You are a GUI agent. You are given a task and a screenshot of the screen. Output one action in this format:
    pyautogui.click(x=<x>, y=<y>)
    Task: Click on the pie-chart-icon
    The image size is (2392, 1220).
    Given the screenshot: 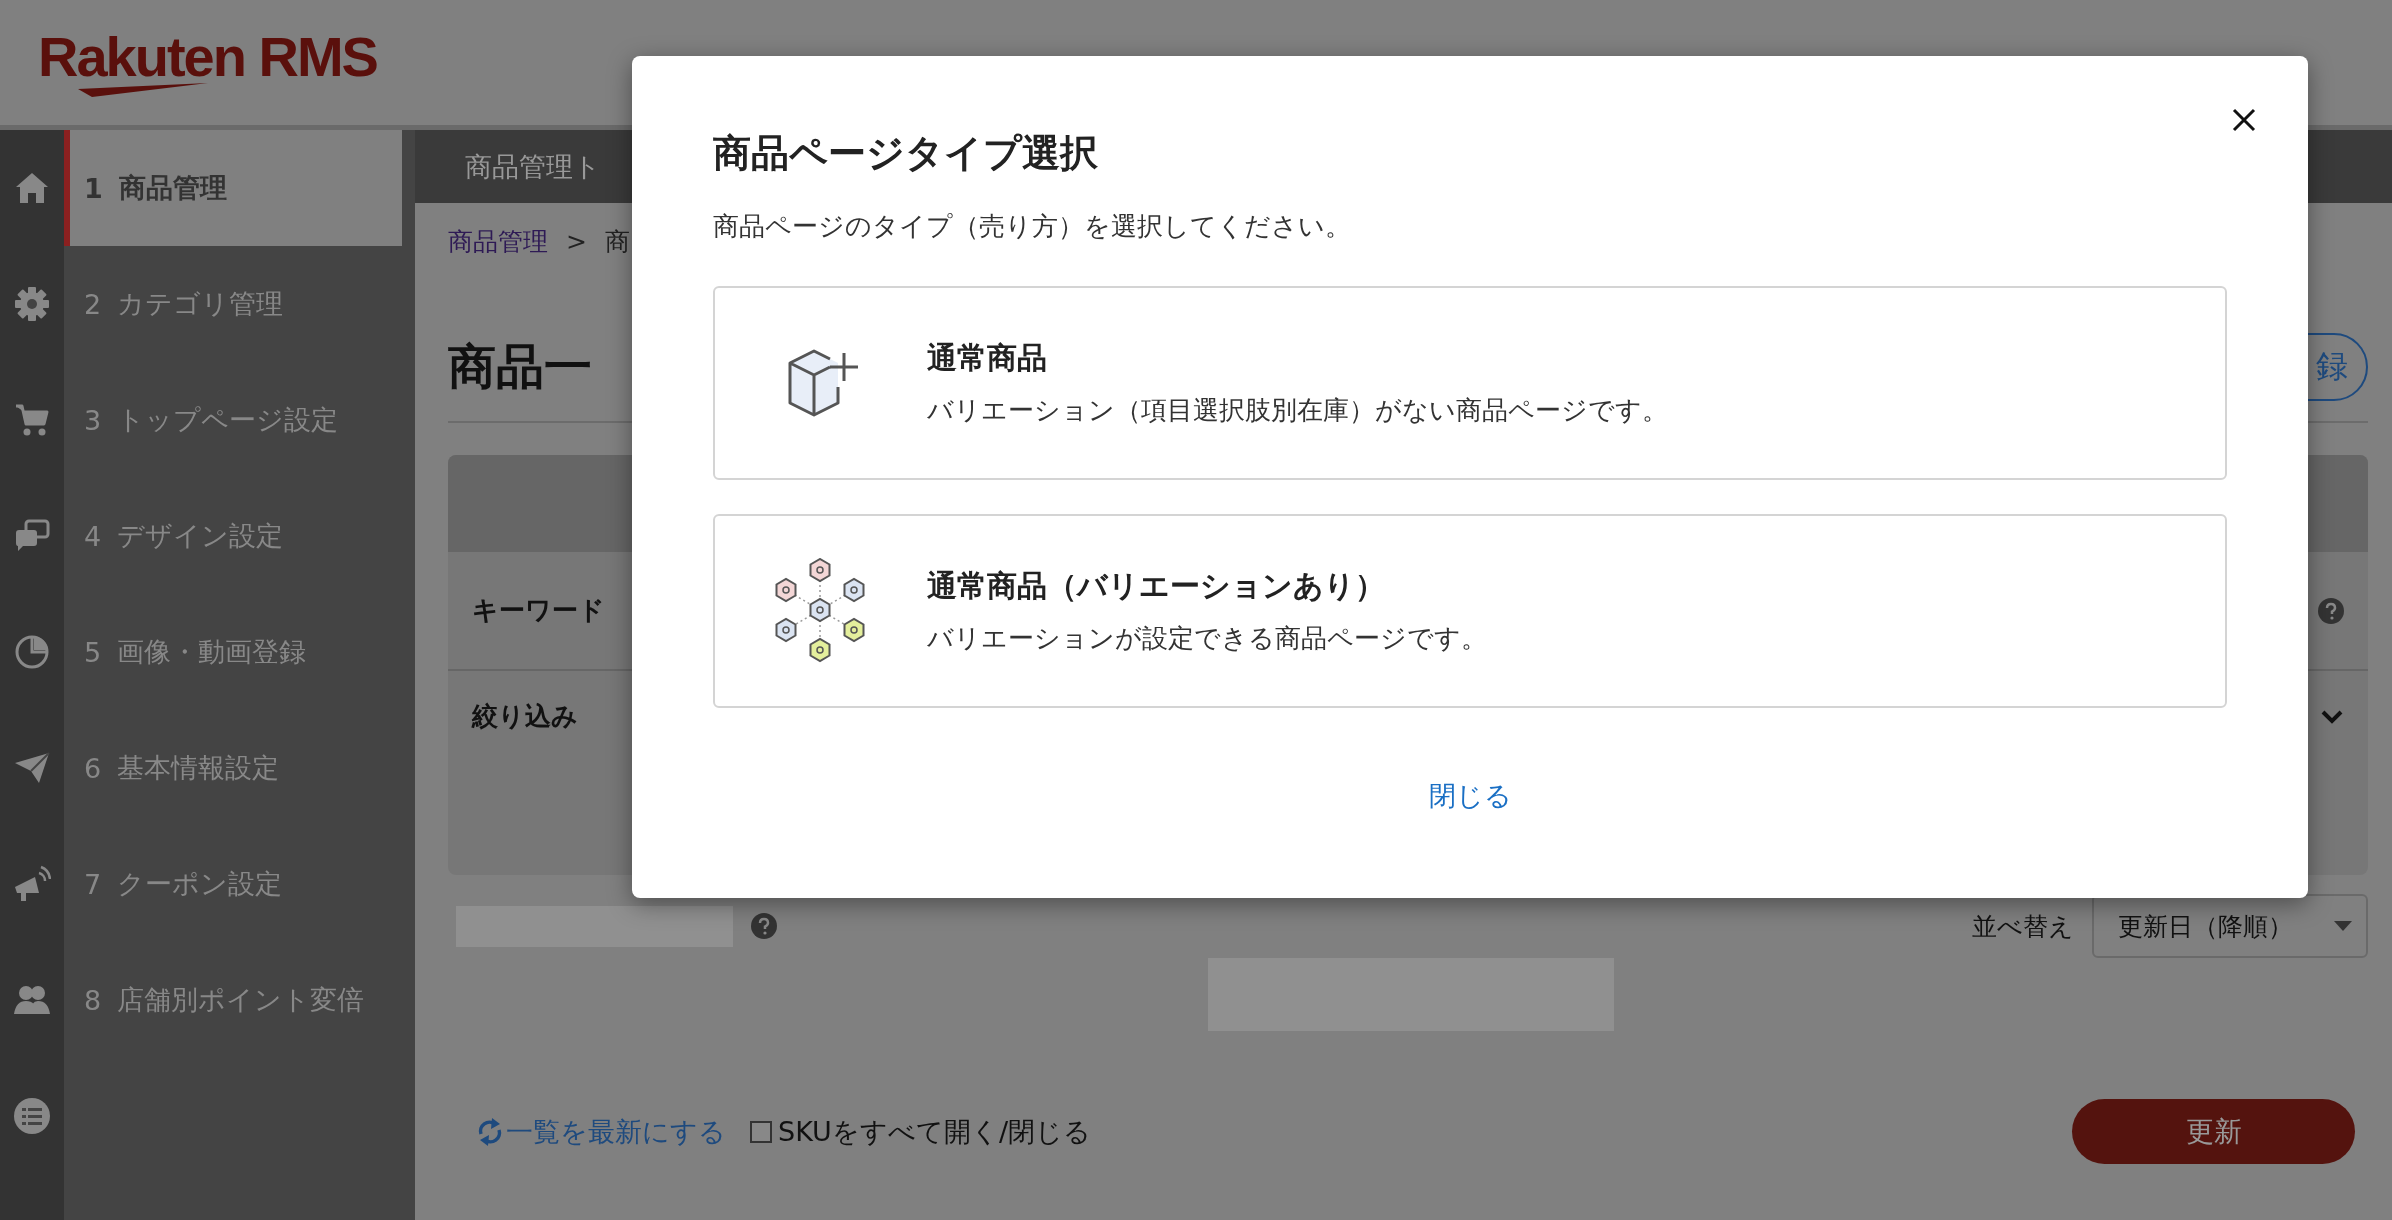 What is the action you would take?
    pyautogui.click(x=32, y=652)
    